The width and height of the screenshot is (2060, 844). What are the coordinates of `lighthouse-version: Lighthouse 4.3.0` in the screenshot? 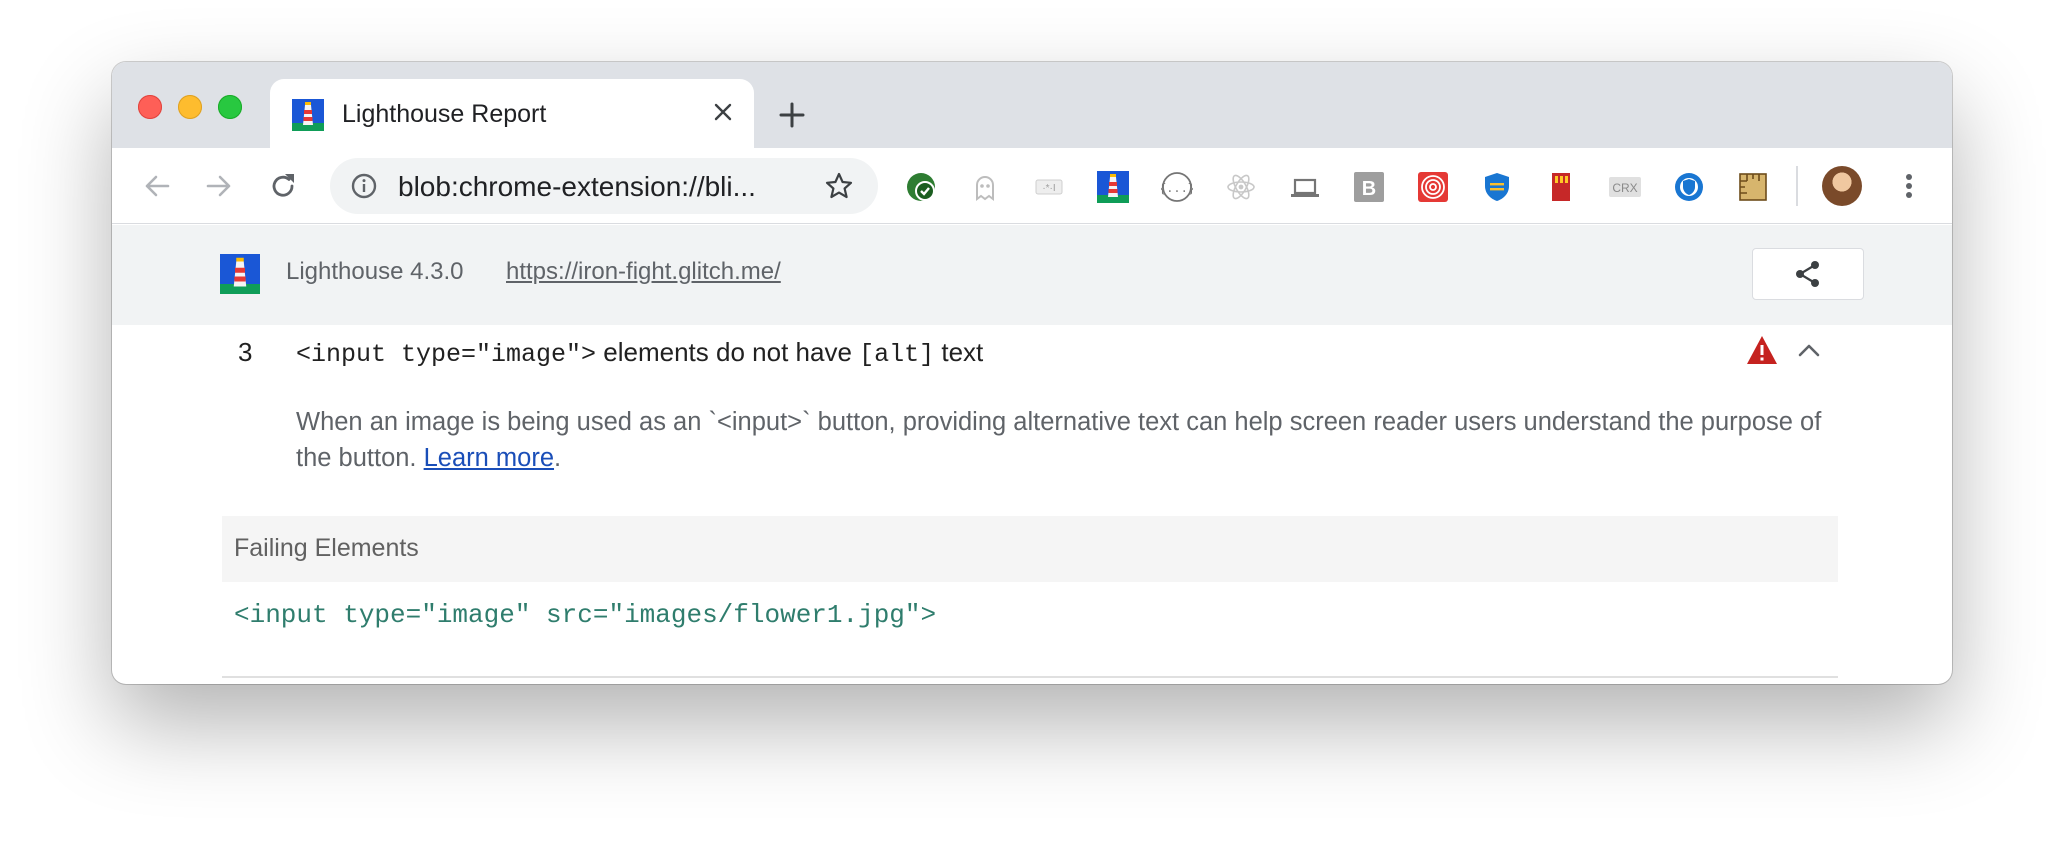 It's located at (375, 271).